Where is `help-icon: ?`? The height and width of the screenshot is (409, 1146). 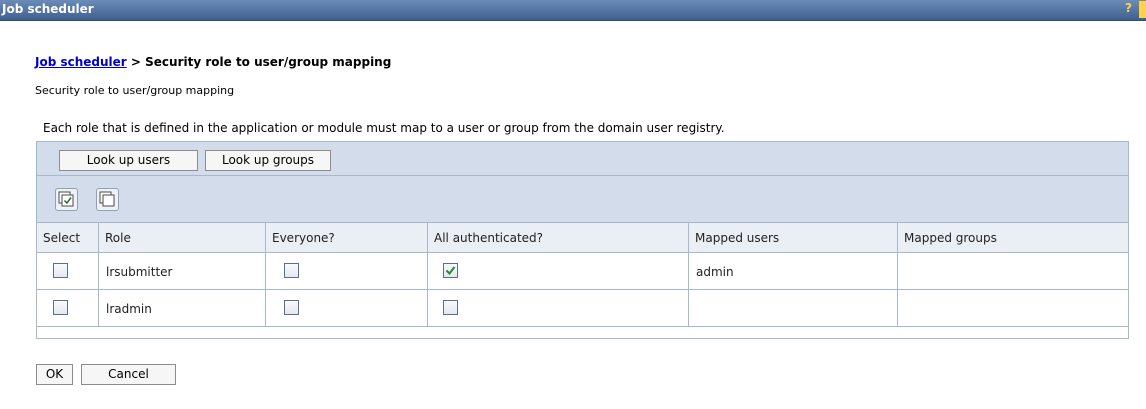 help-icon: ? is located at coordinates (1128, 8).